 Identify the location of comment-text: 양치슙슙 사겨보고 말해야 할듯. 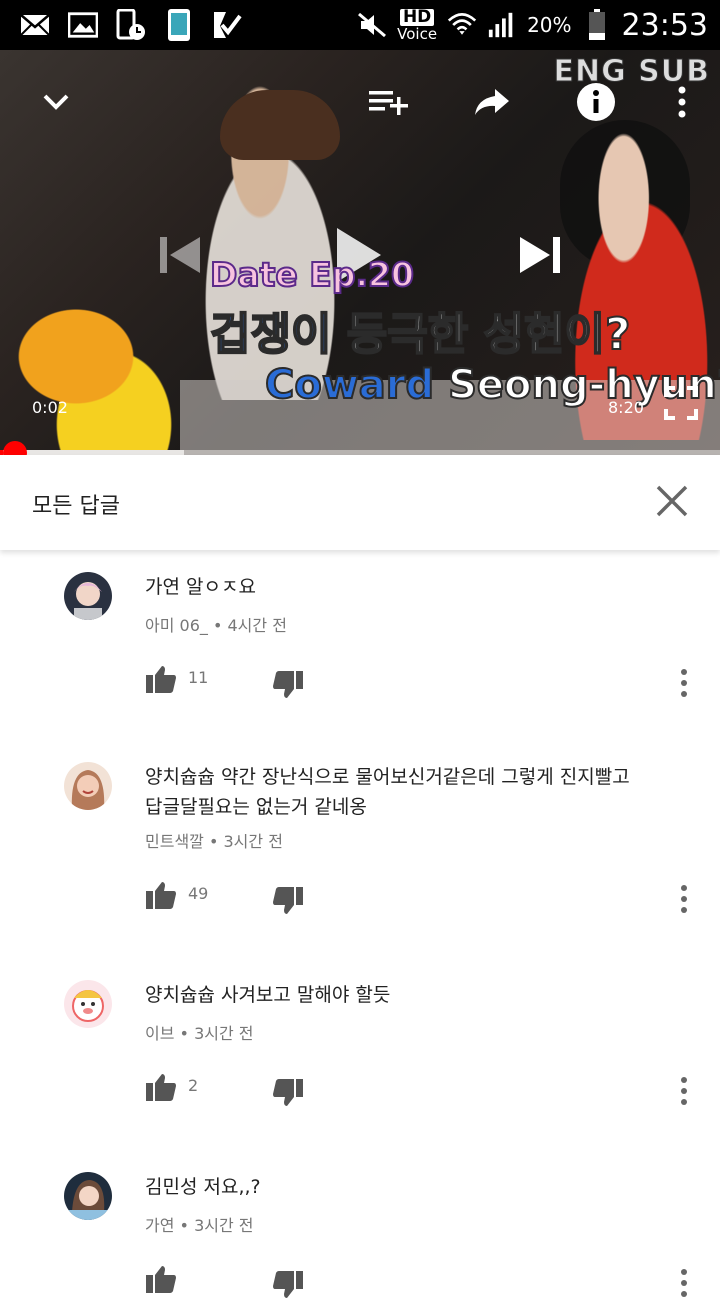
(268, 995).